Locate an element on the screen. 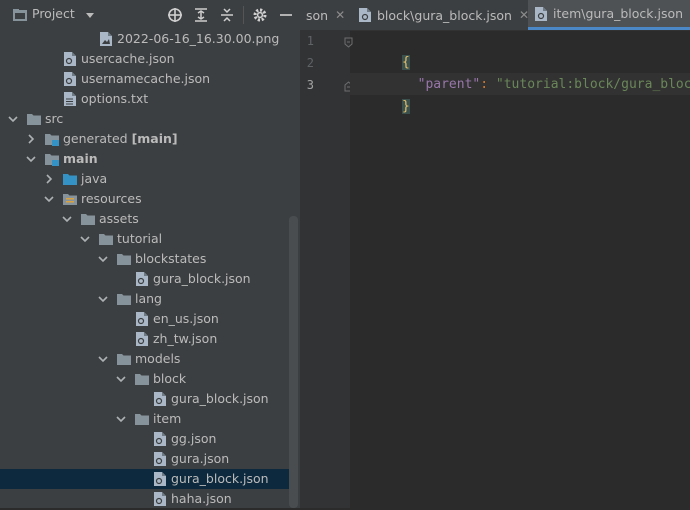  tree-scrollbar is located at coordinates (293, 362).